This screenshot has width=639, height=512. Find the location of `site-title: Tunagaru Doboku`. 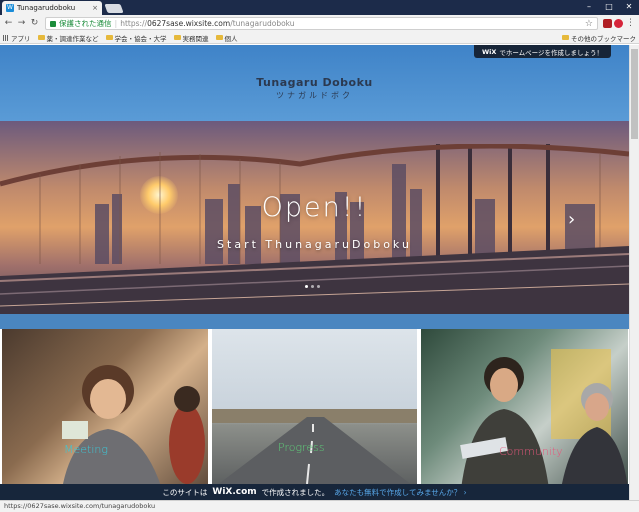

site-title: Tunagaru Doboku is located at coordinates (314, 82).